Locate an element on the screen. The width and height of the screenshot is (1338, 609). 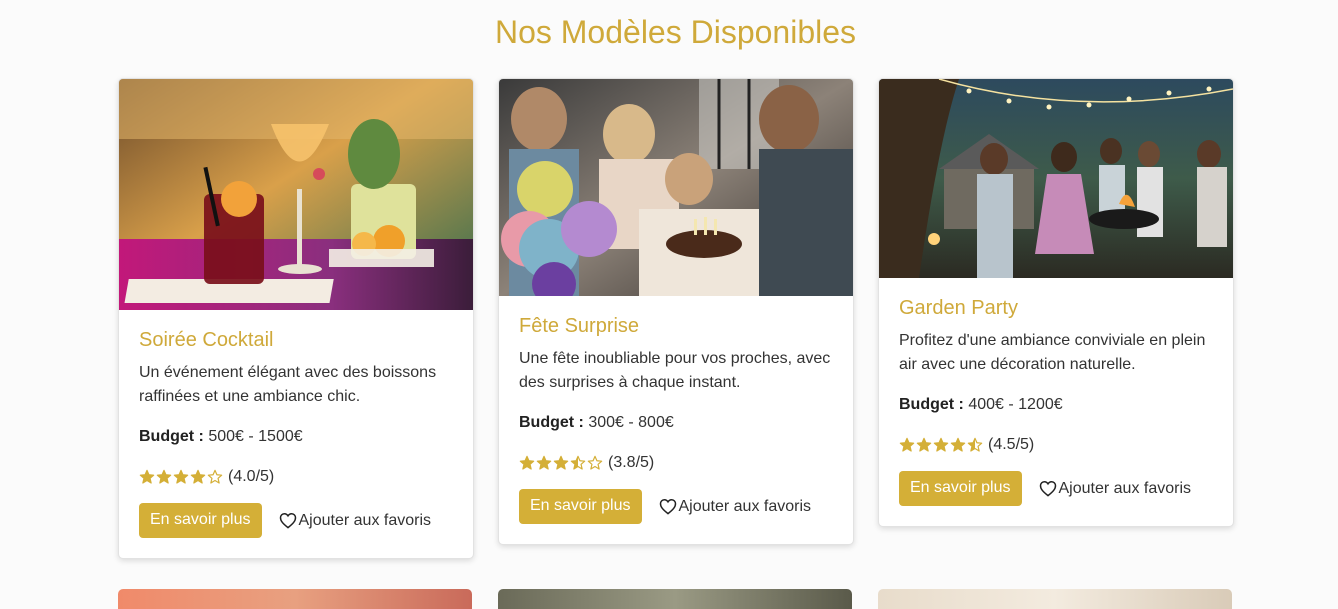
rating: (4.5/5) is located at coordinates (1056, 445).